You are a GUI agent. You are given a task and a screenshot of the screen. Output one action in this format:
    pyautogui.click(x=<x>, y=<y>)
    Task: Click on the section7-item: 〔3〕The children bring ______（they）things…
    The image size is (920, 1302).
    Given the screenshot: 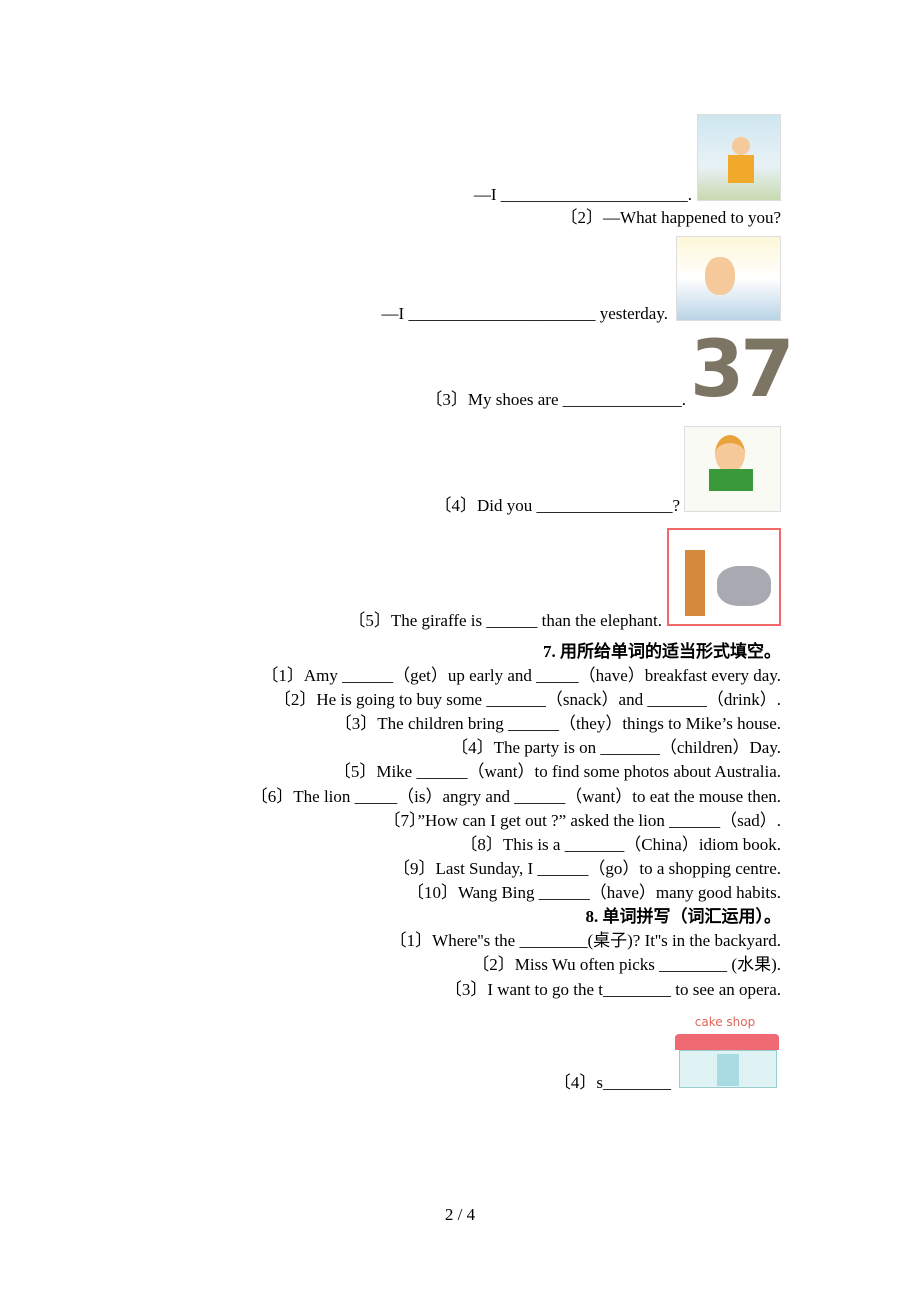 What is the action you would take?
    pyautogui.click(x=557, y=723)
    